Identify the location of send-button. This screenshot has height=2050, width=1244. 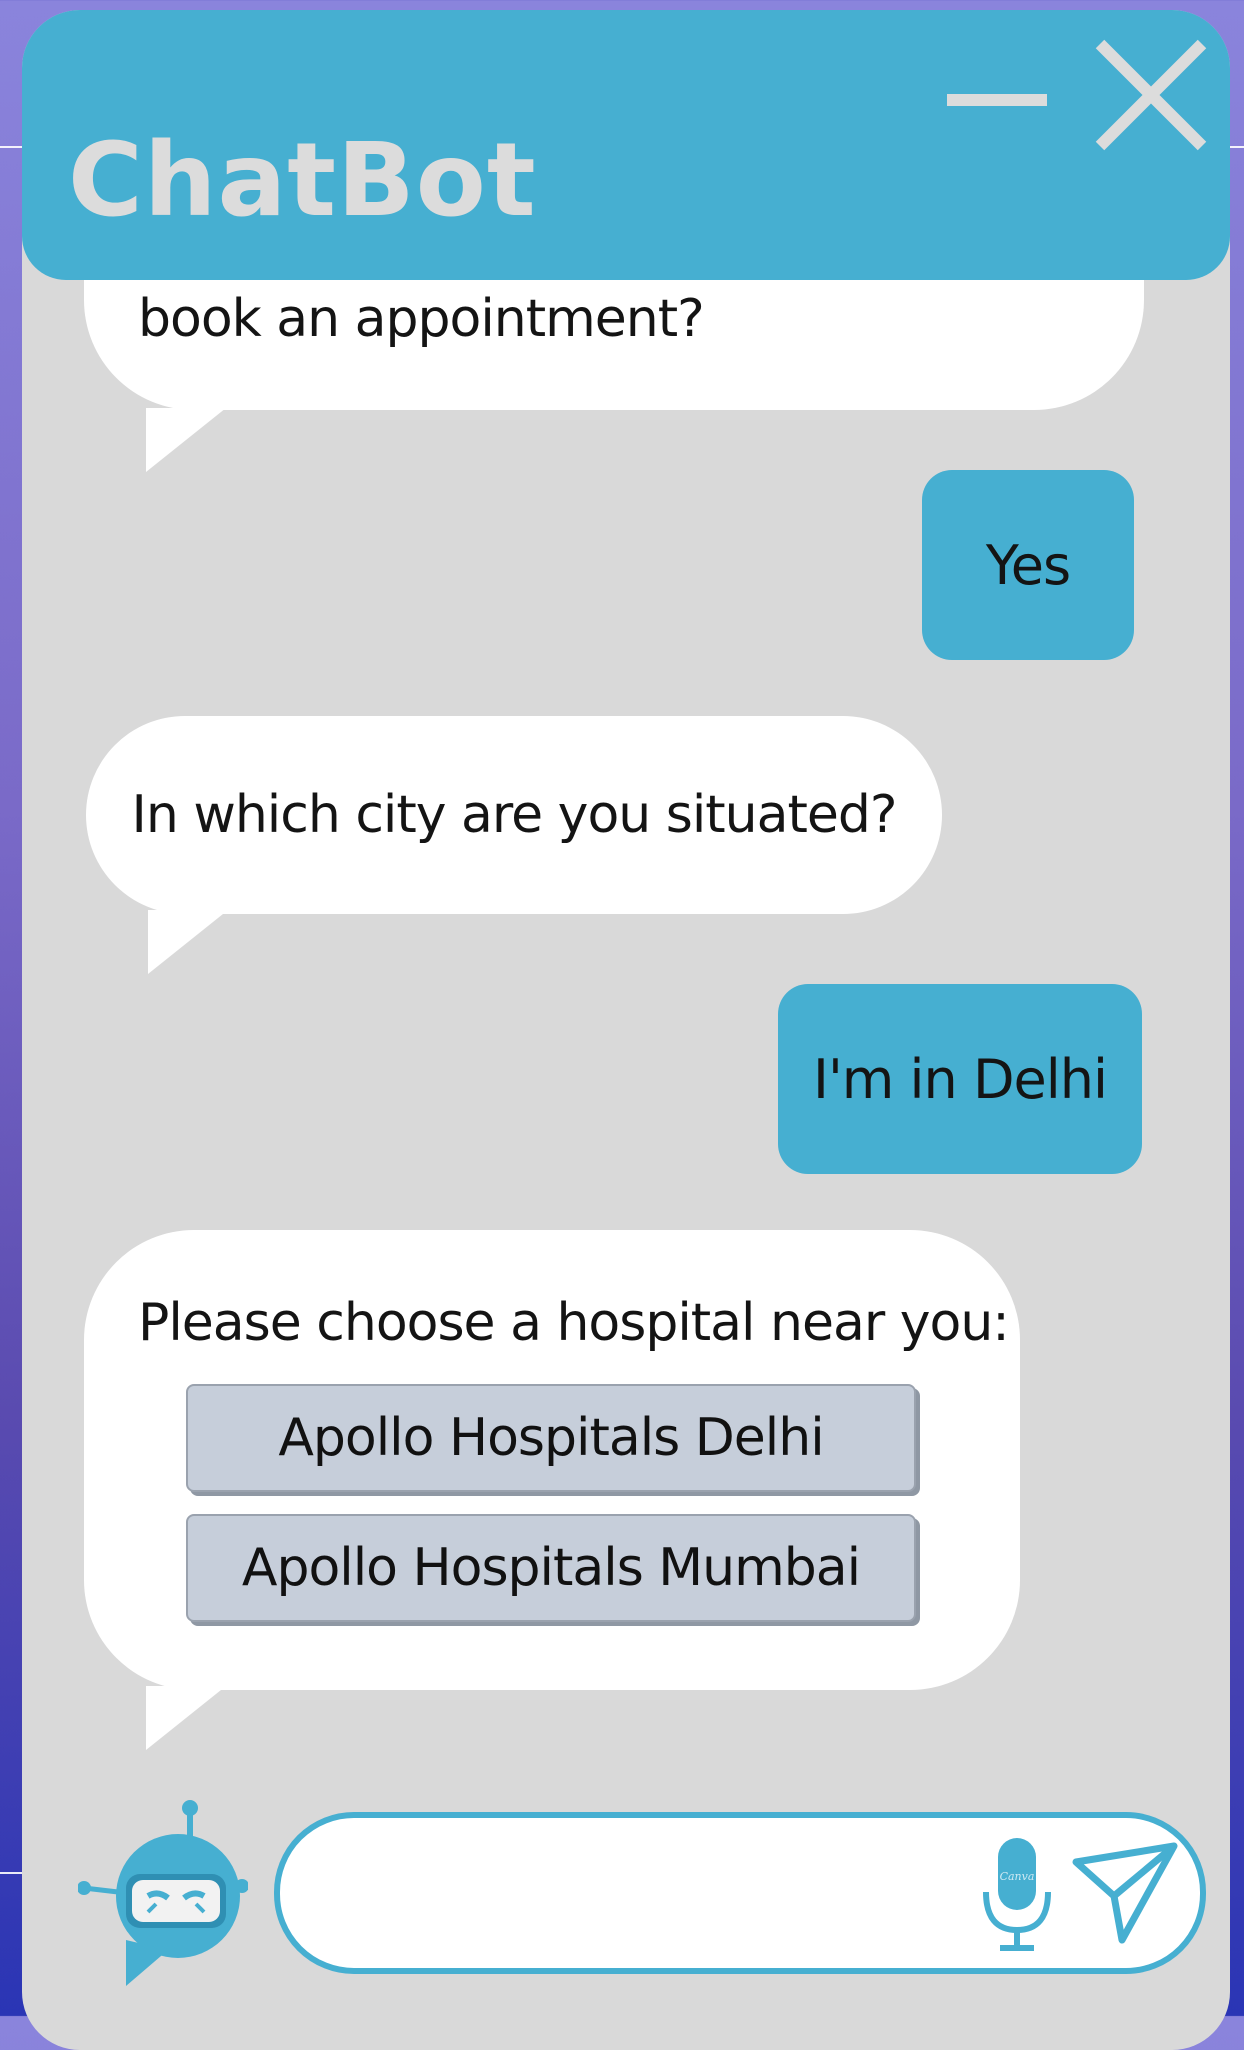
(1126, 1892).